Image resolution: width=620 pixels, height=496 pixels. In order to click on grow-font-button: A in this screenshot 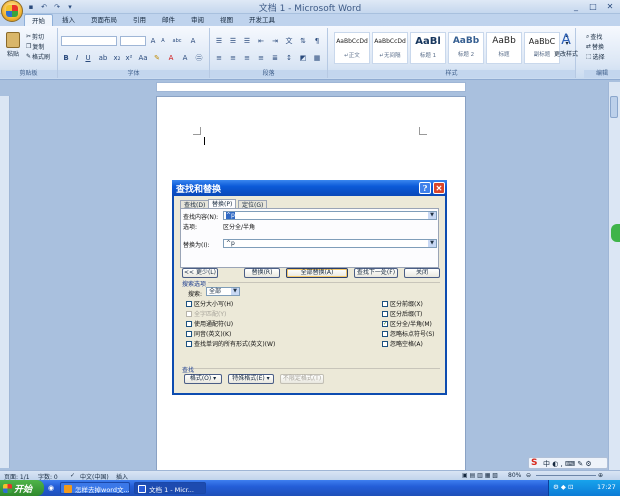, I will do `click(153, 41)`.